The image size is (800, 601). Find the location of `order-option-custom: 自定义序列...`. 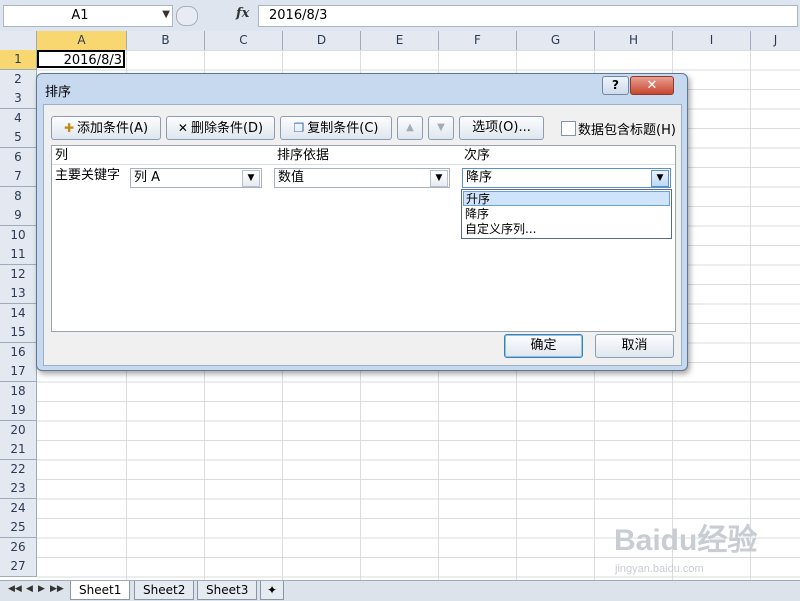

order-option-custom: 自定义序列... is located at coordinates (566, 229).